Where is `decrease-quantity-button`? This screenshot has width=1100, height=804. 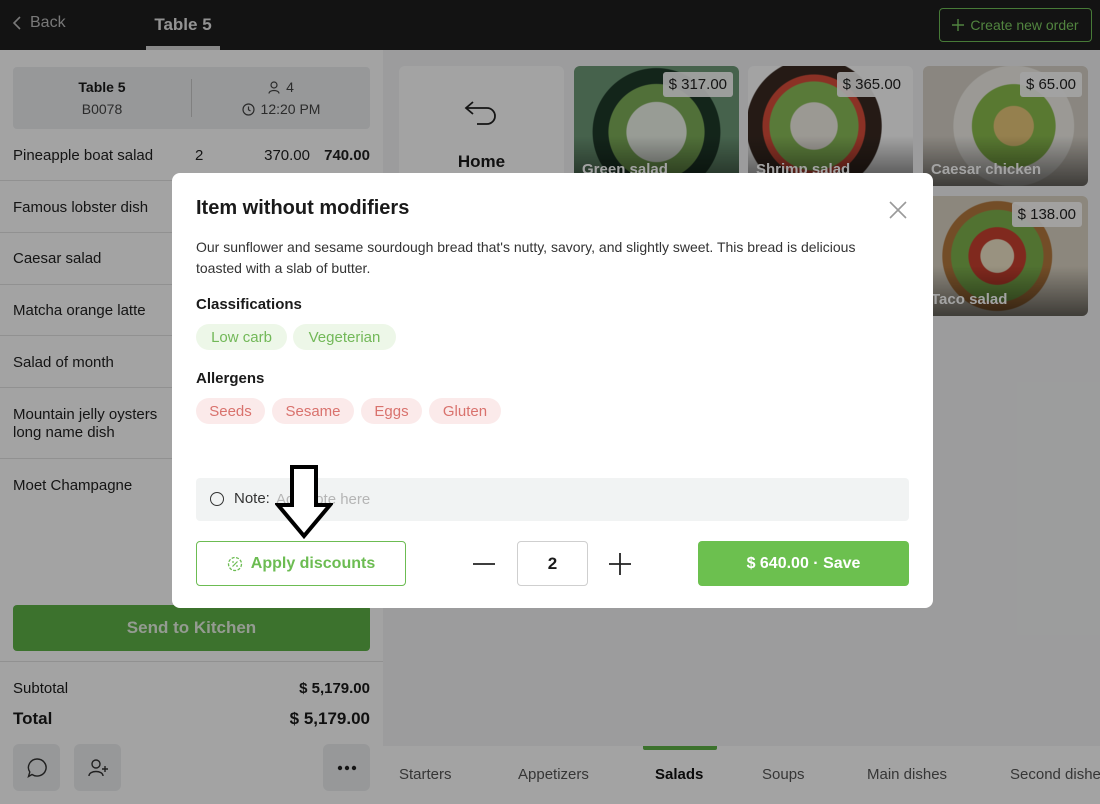 decrease-quantity-button is located at coordinates (484, 564).